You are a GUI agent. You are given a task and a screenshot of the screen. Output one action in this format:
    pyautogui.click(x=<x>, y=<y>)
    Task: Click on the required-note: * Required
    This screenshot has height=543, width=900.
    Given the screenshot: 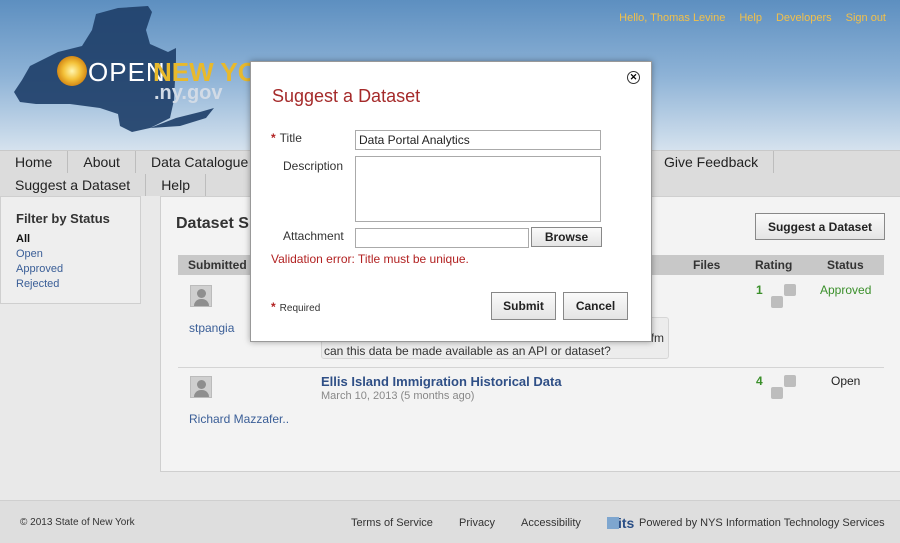 What is the action you would take?
    pyautogui.click(x=295, y=307)
    